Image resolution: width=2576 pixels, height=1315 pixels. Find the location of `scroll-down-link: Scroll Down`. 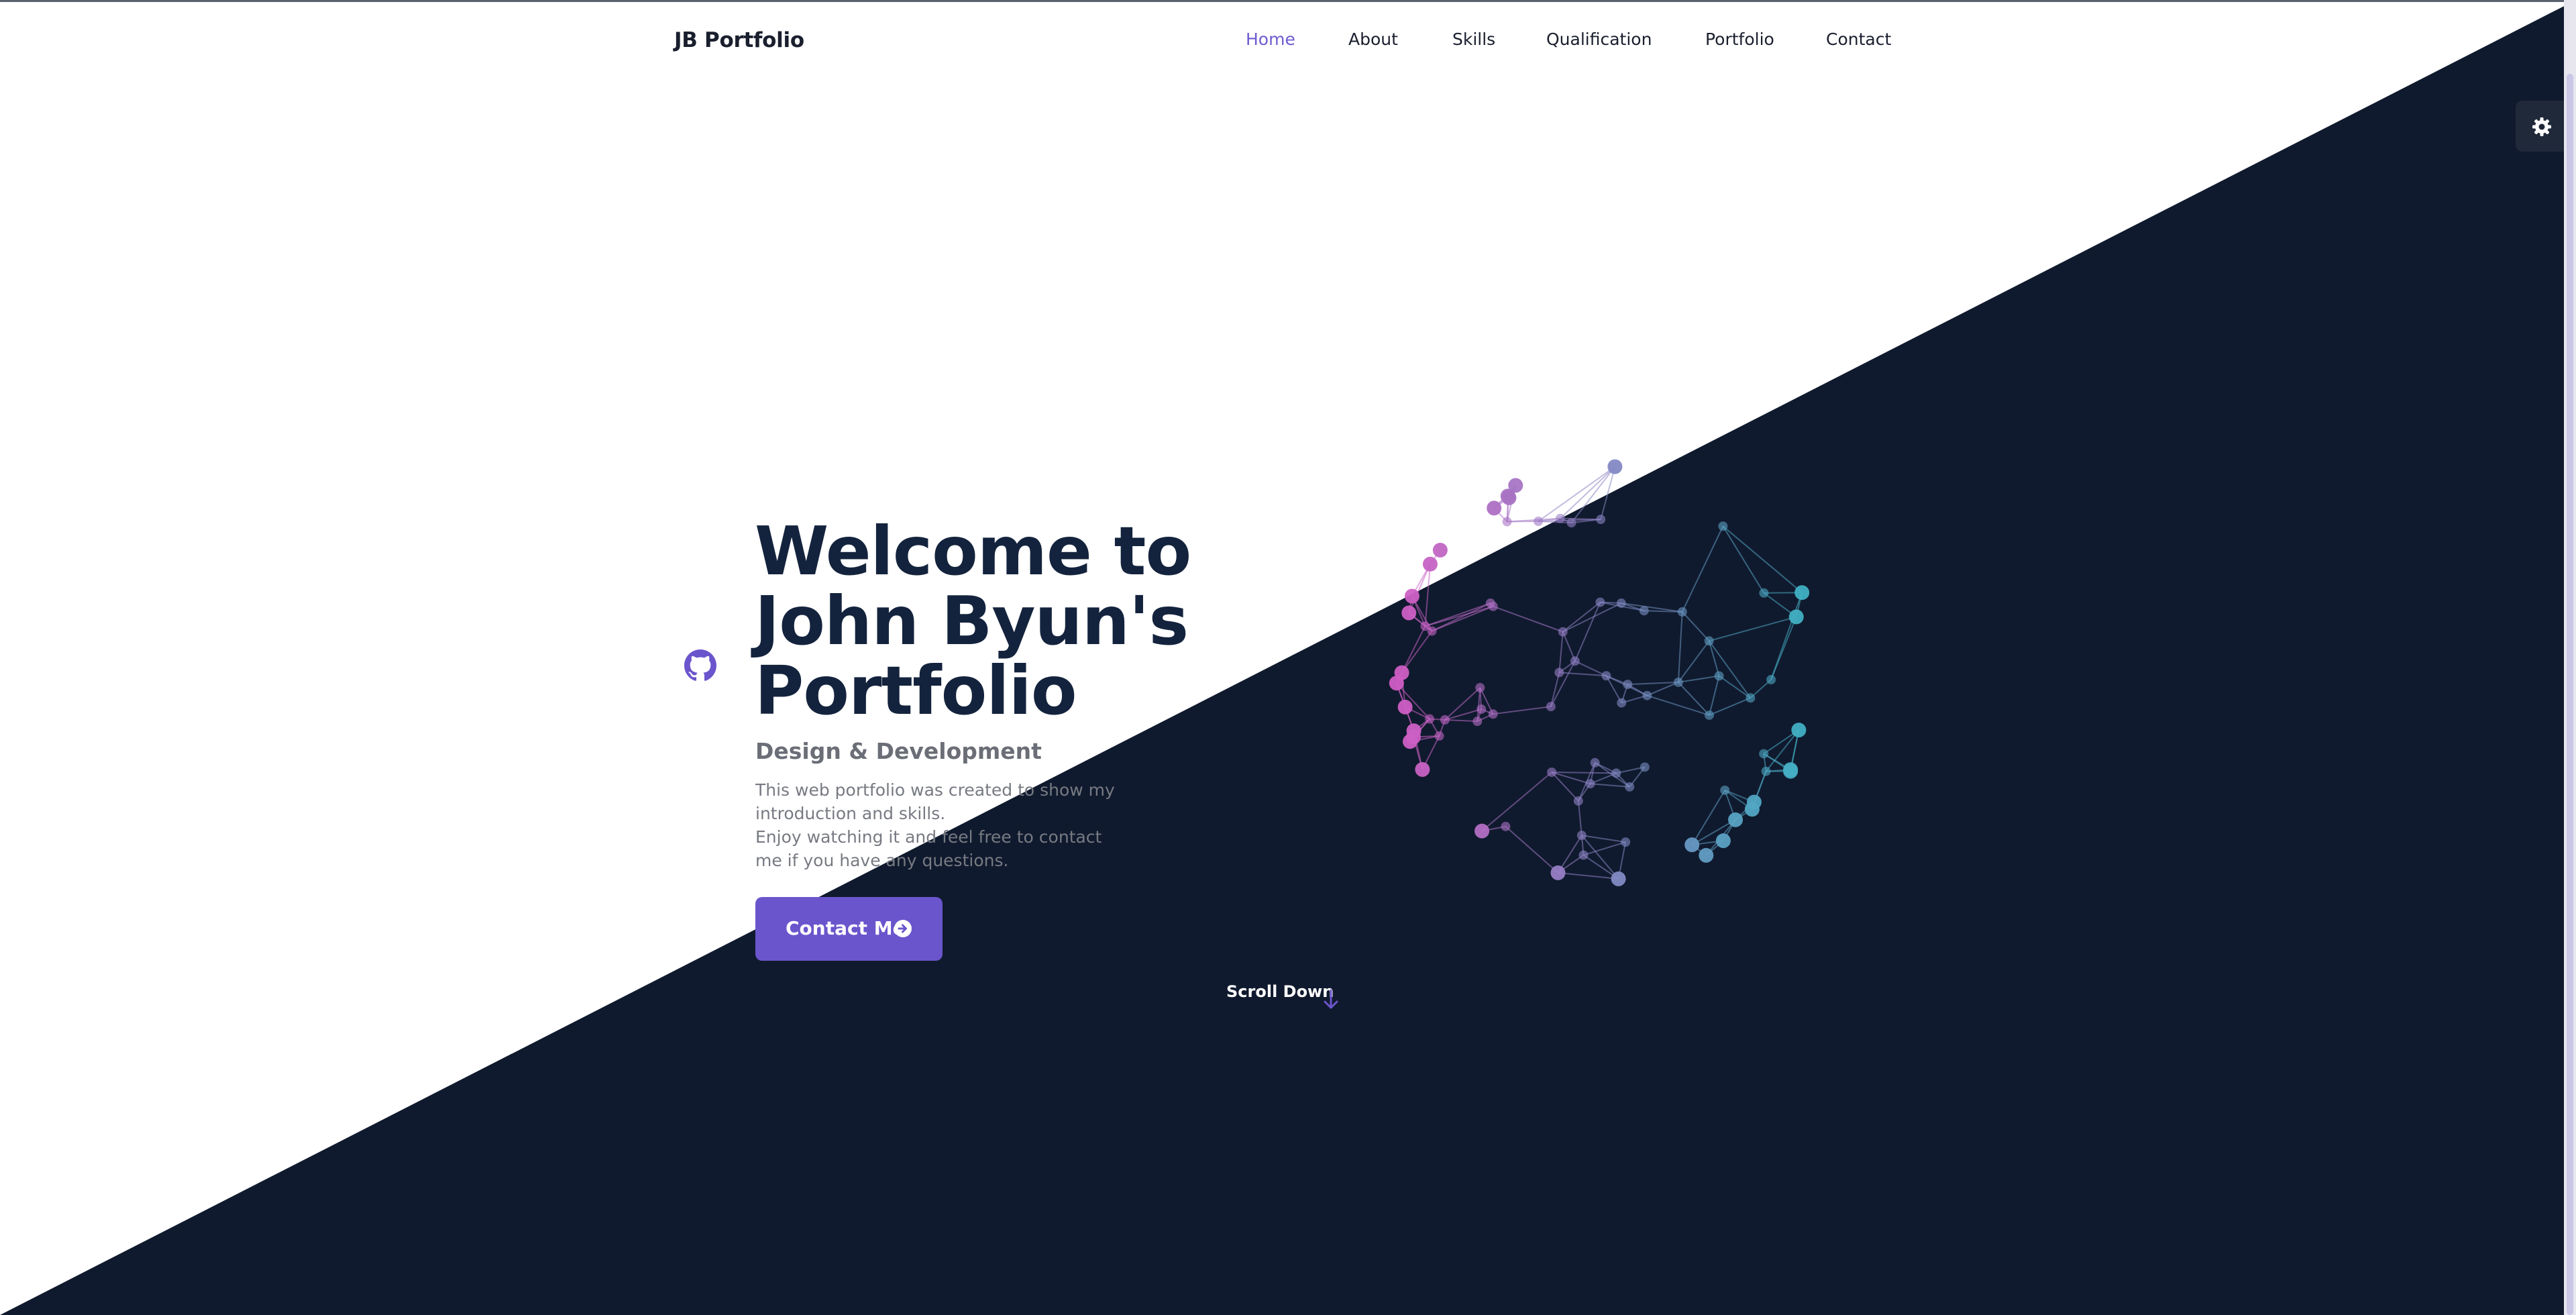

scroll-down-link: Scroll Down is located at coordinates (1282, 995).